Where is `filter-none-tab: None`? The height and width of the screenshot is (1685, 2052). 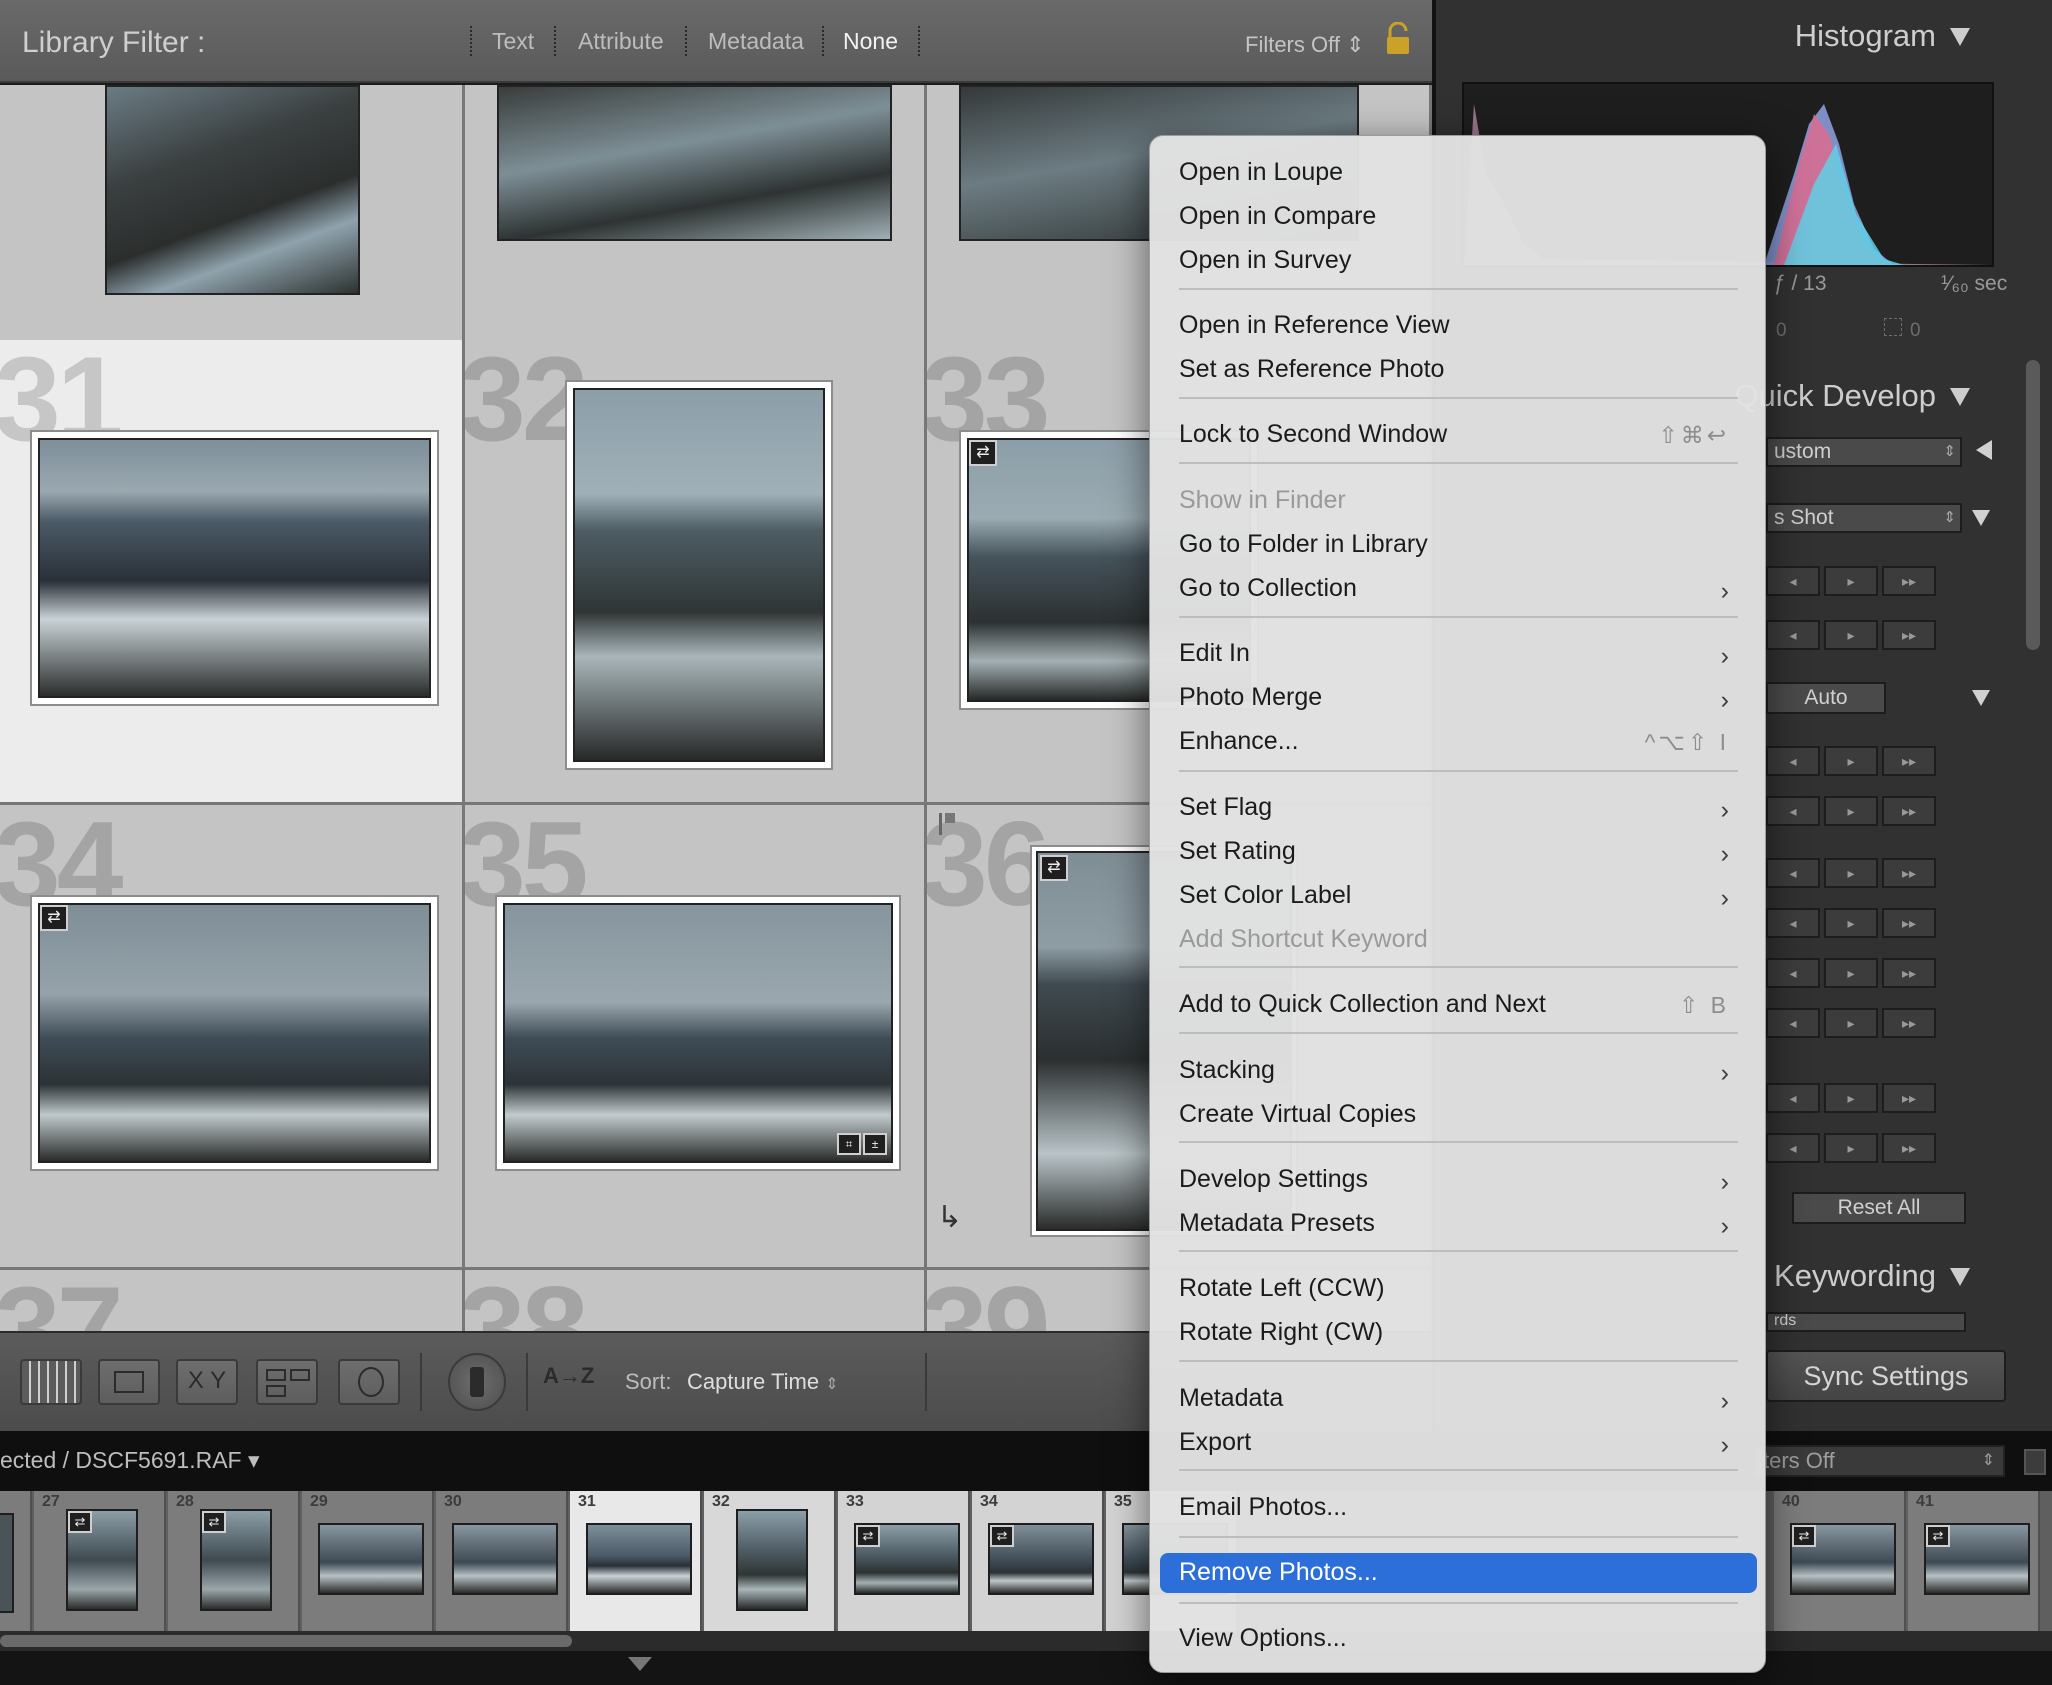
filter-none-tab: None is located at coordinates (870, 41).